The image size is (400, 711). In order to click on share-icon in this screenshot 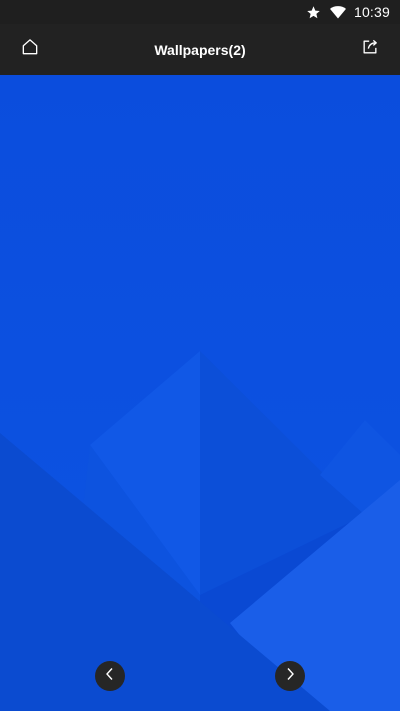, I will do `click(370, 49)`.